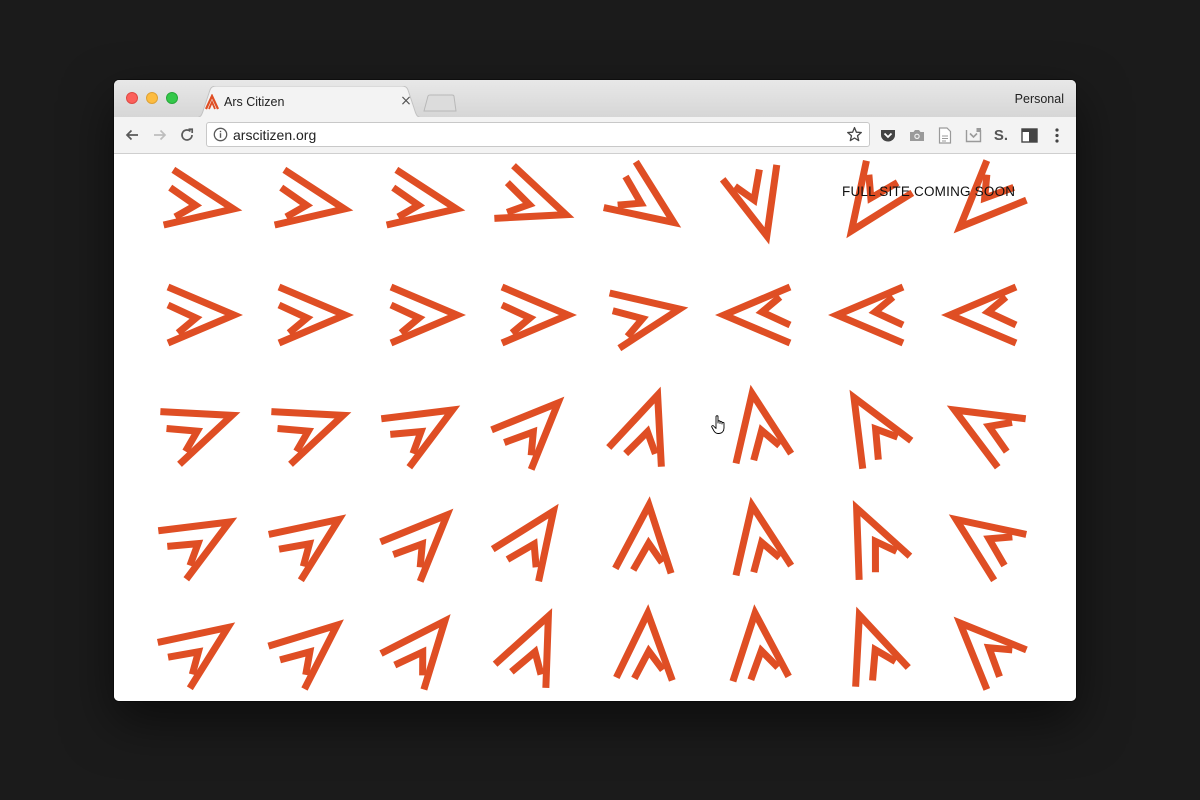 The width and height of the screenshot is (1200, 800). What do you see at coordinates (854, 134) in the screenshot?
I see `star-icon` at bounding box center [854, 134].